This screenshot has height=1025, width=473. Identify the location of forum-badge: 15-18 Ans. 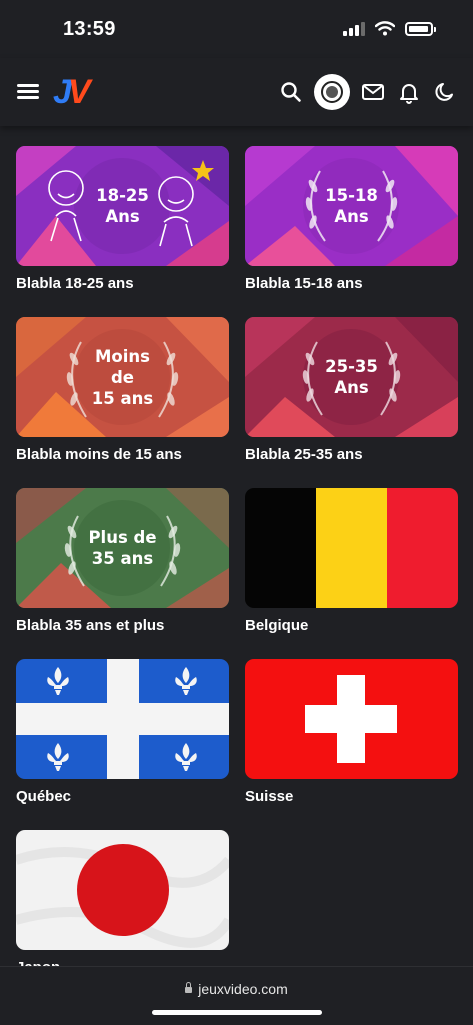
(351, 206).